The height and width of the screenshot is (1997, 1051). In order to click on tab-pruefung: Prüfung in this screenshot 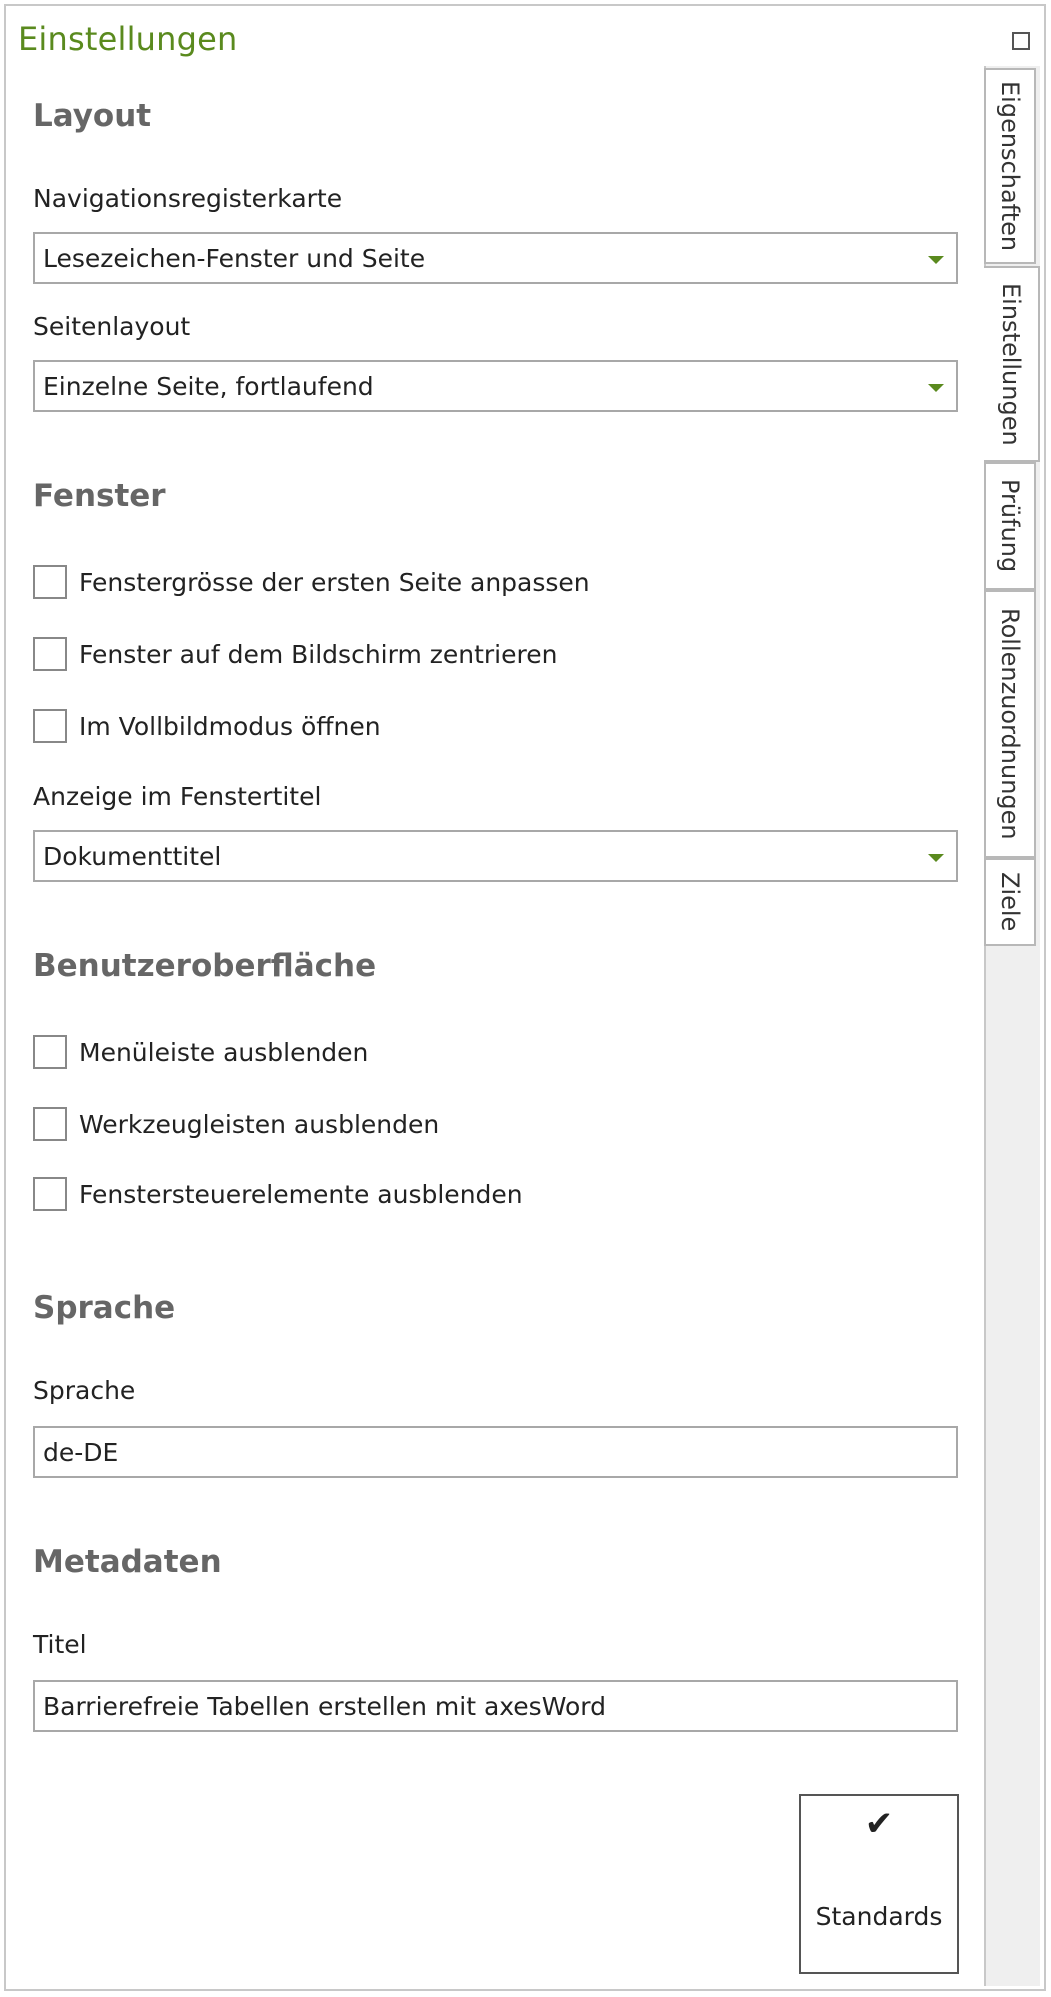, I will do `click(1010, 526)`.